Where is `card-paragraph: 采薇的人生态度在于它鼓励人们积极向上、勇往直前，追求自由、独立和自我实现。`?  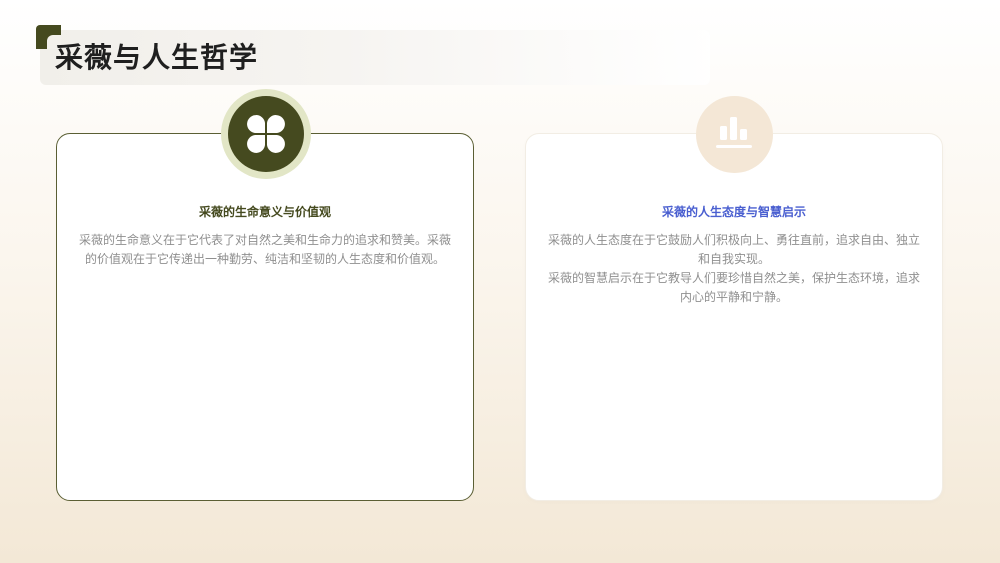 card-paragraph: 采薇的人生态度在于它鼓励人们积极向上、勇往直前，追求自由、独立和自我实现。 is located at coordinates (733, 249).